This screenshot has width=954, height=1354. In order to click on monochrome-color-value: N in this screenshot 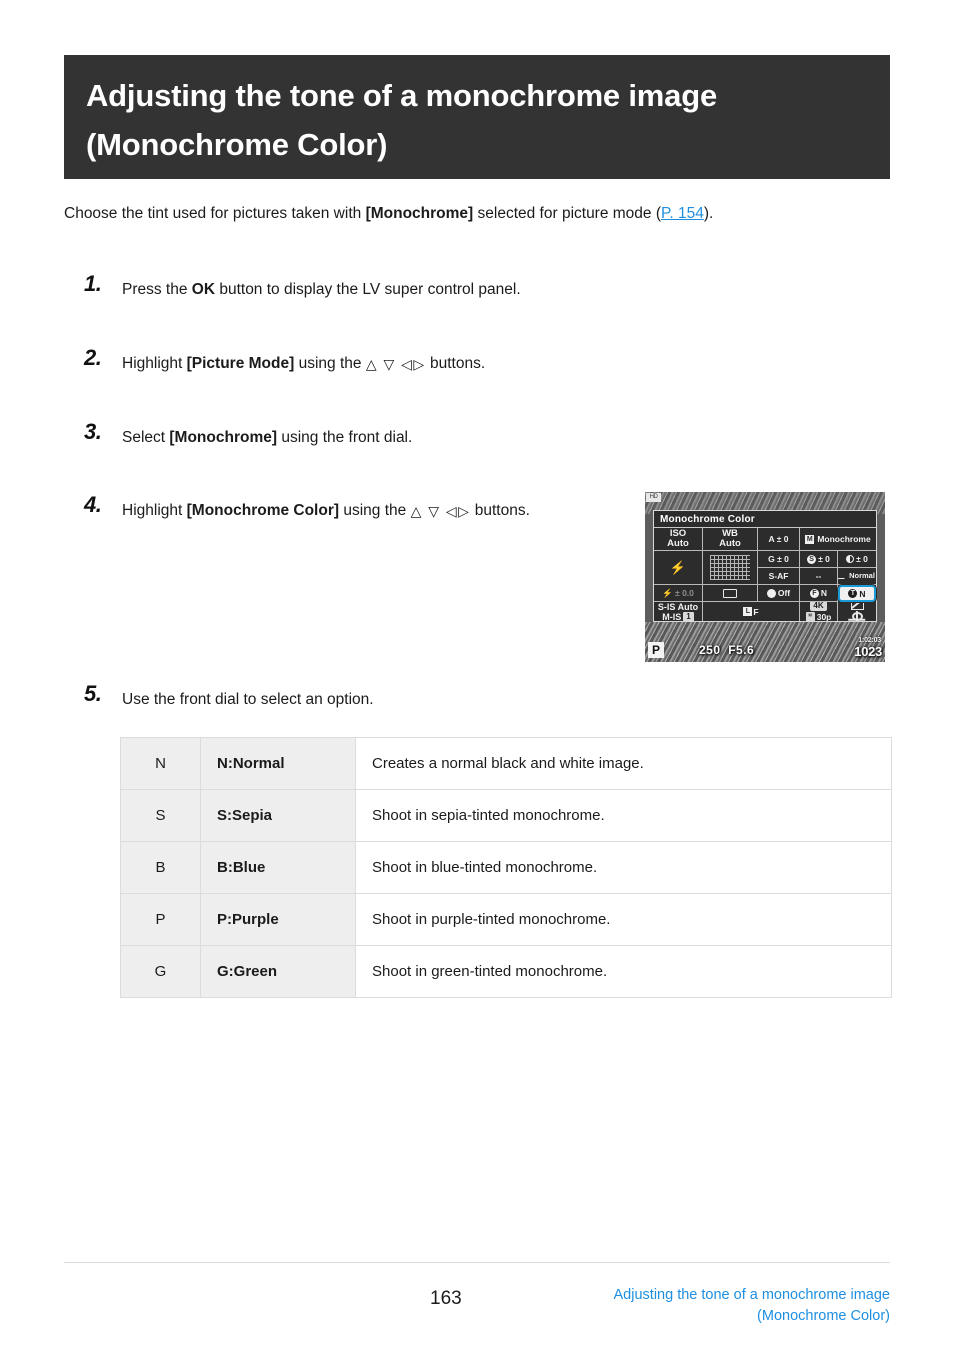, I will do `click(862, 593)`.